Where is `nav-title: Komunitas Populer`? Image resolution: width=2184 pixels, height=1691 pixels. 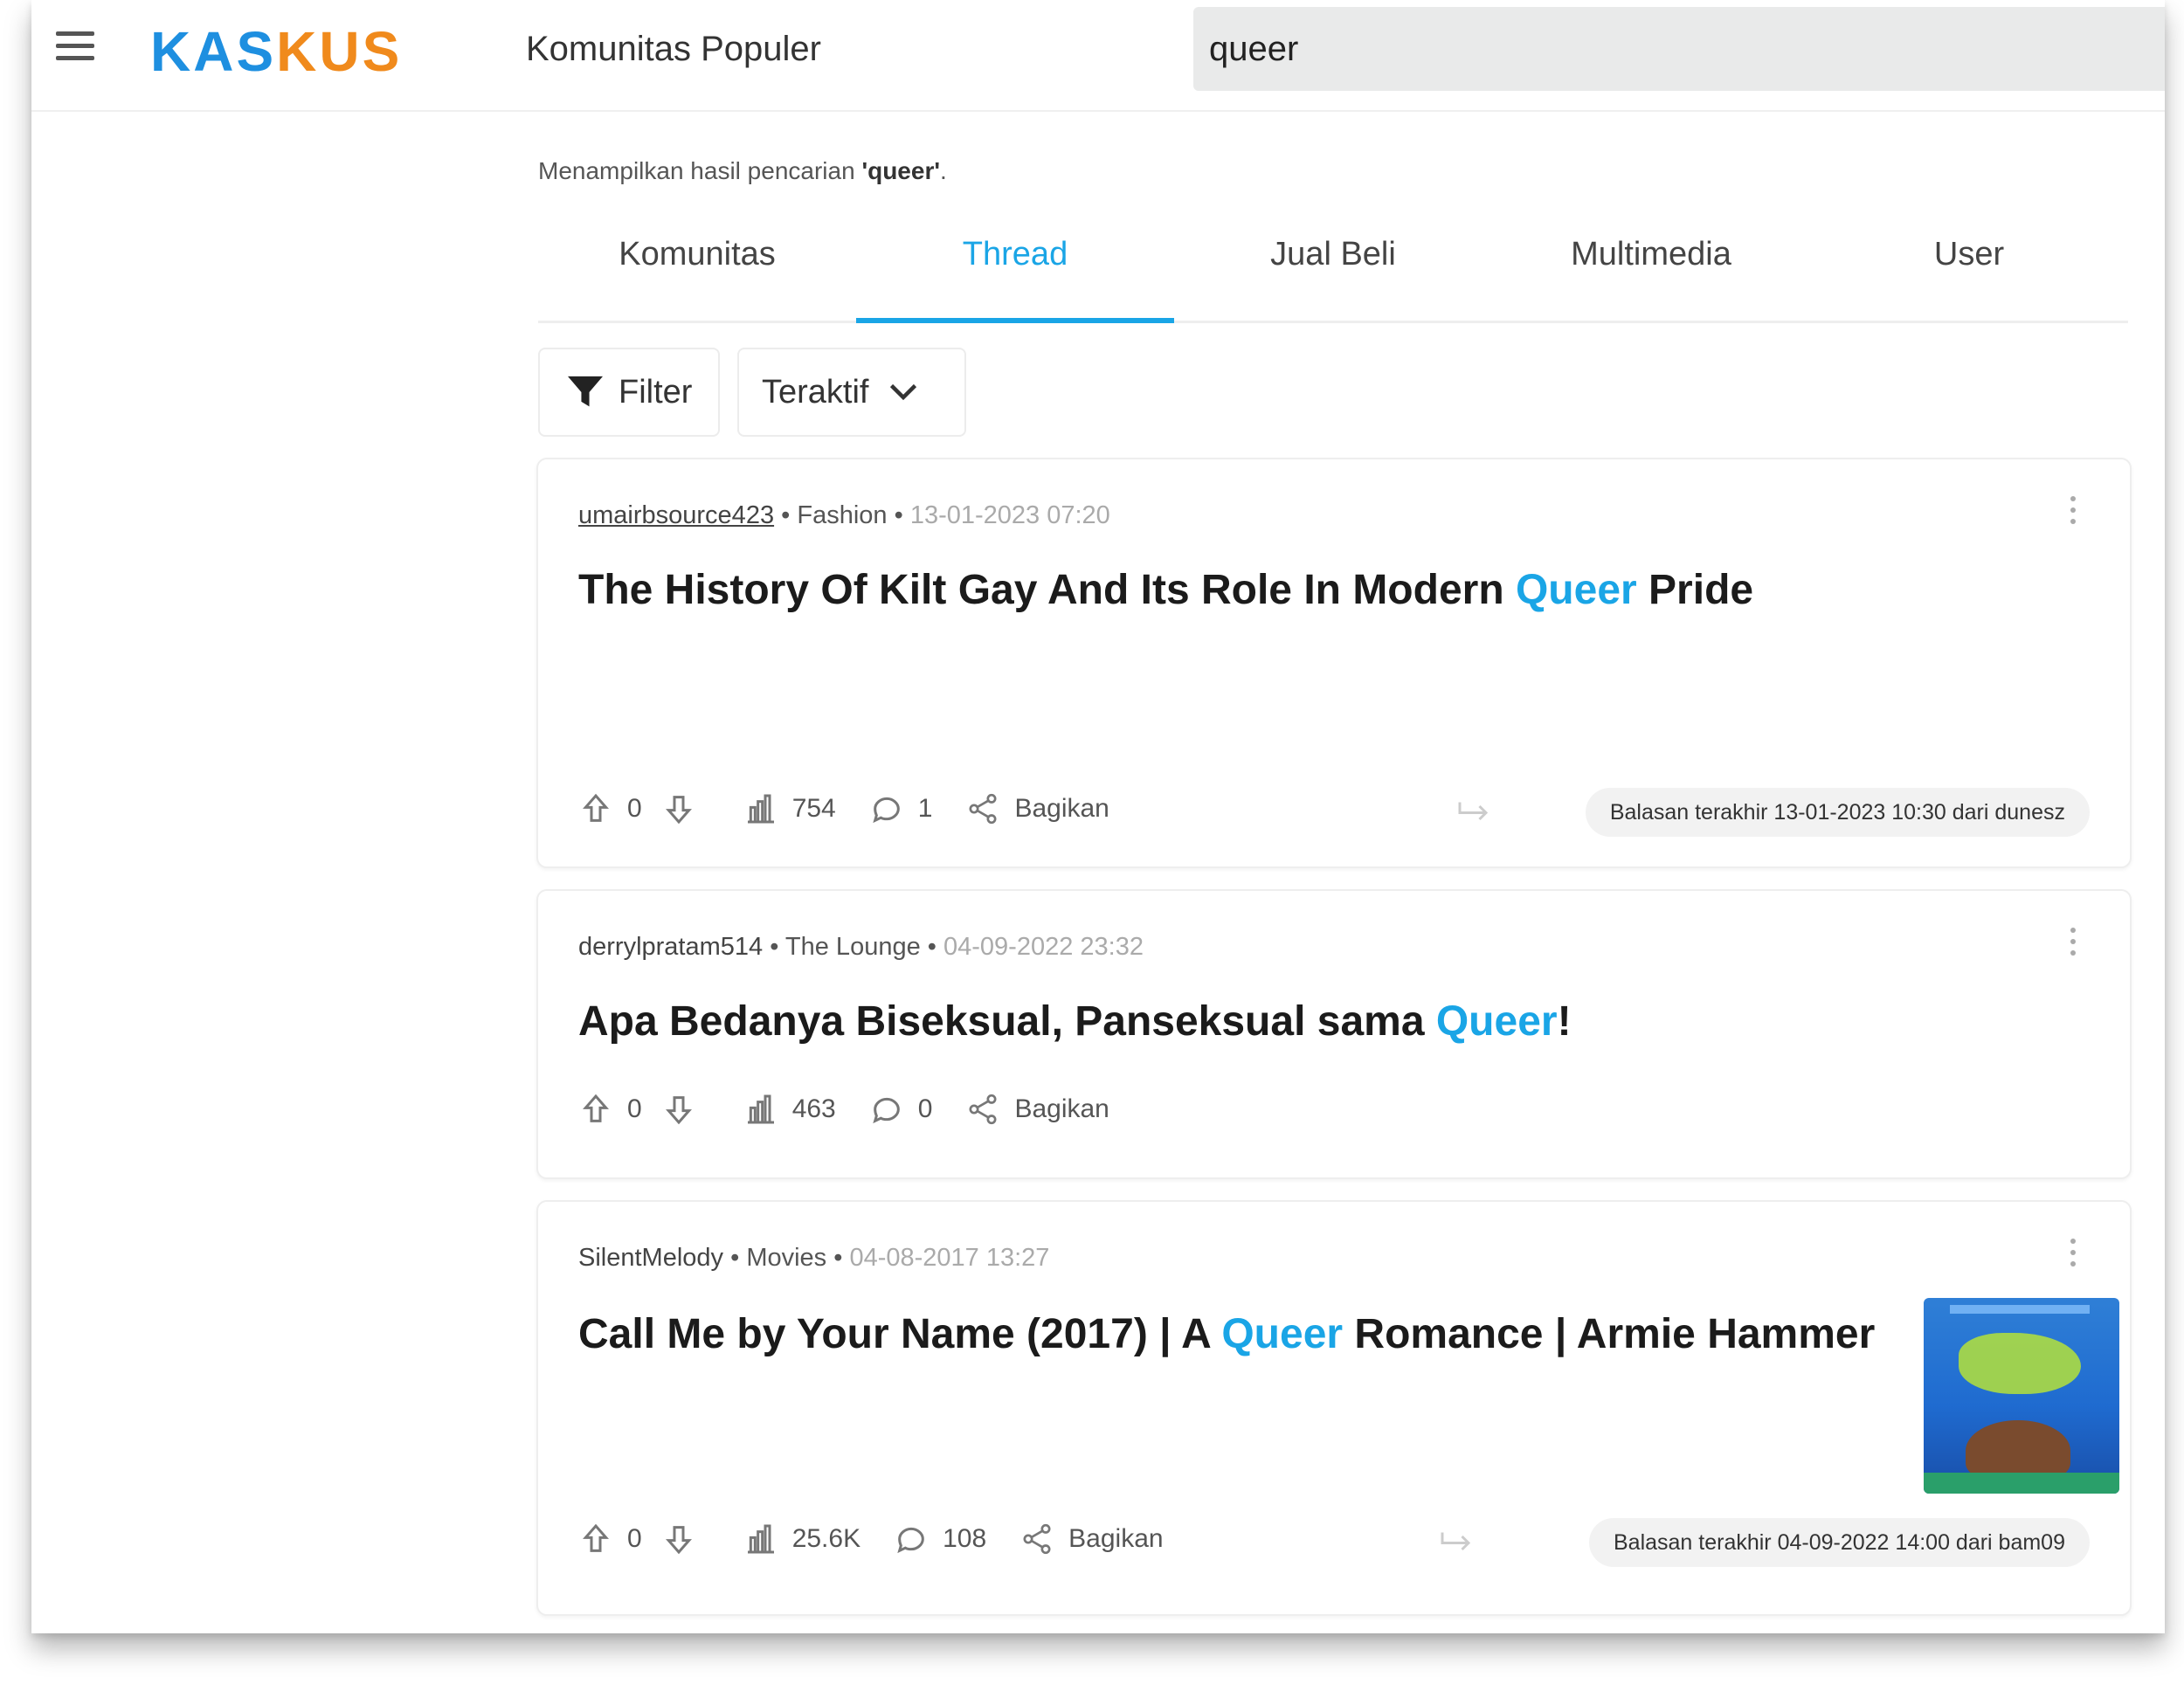
nav-title: Komunitas Populer is located at coordinates (673, 49).